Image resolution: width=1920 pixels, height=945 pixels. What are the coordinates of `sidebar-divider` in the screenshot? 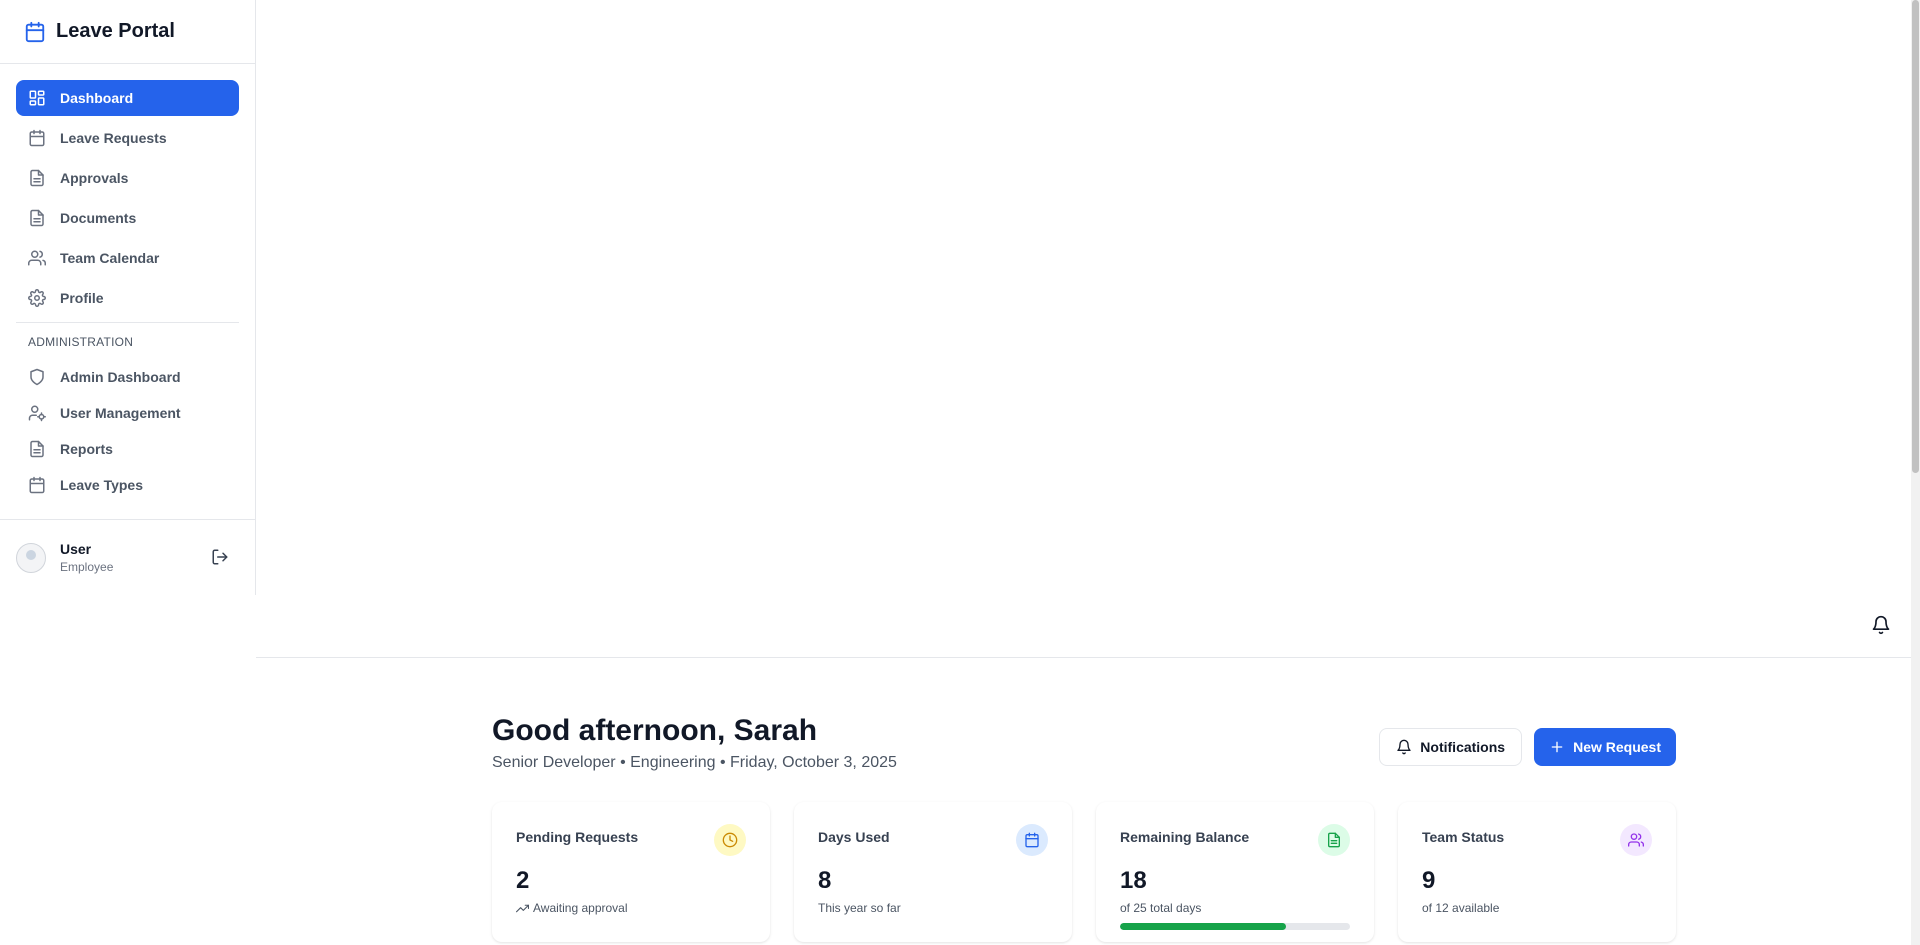 It's located at (127, 322).